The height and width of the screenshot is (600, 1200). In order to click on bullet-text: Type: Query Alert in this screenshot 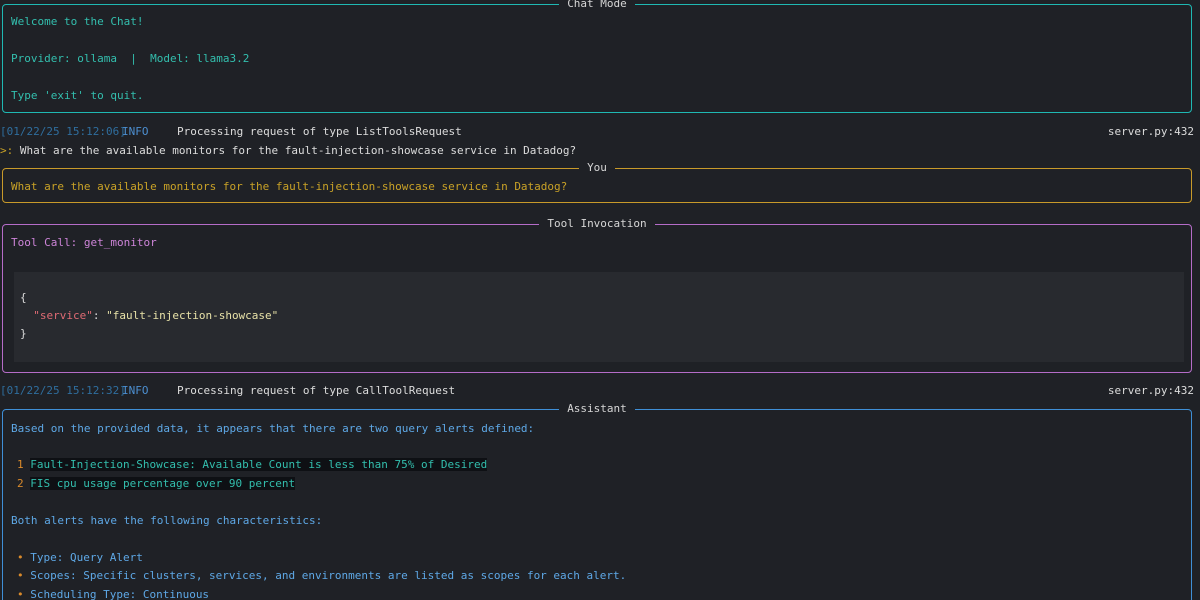, I will do `click(86, 557)`.